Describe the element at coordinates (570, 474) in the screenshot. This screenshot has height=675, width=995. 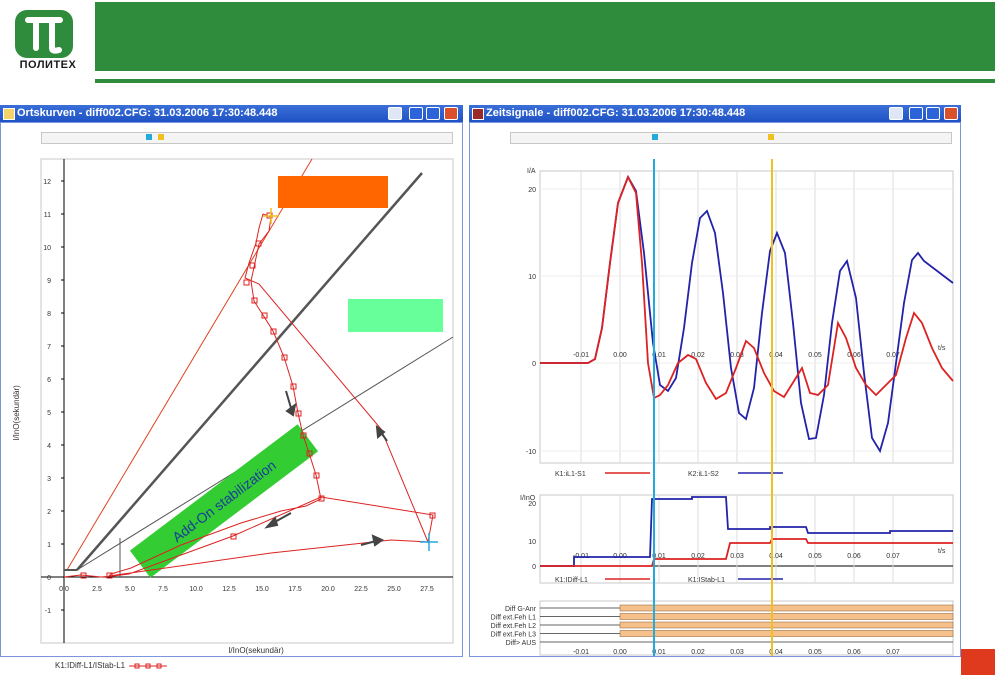
I see `legend-label: K1:iL1-S1` at that location.